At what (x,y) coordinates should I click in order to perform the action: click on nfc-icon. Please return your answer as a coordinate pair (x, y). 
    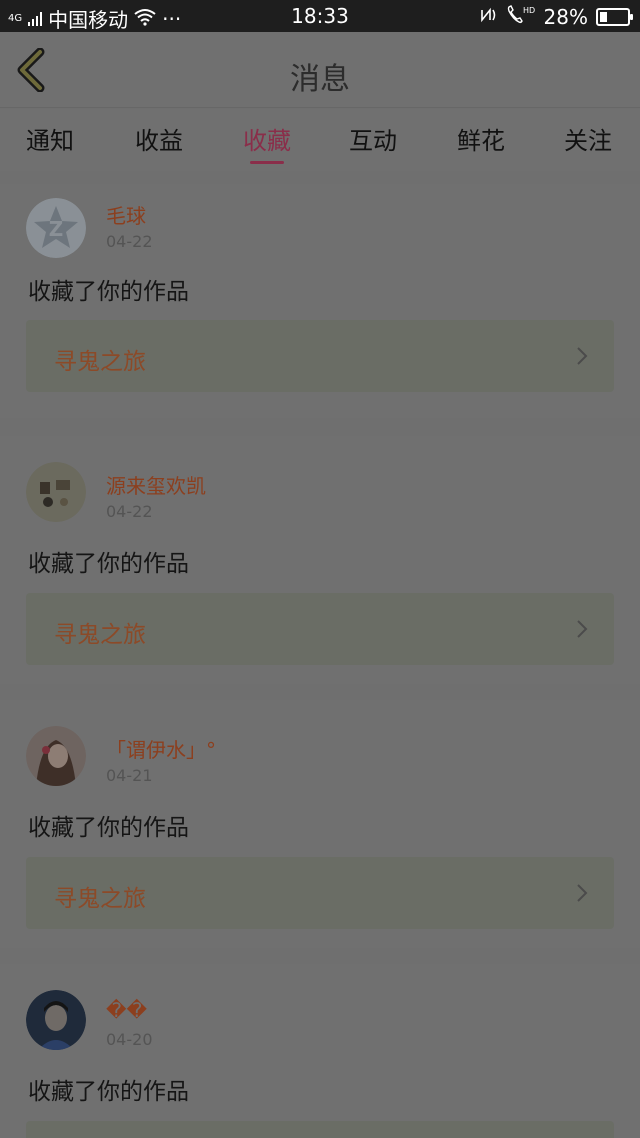
    Looking at the image, I should click on (488, 17).